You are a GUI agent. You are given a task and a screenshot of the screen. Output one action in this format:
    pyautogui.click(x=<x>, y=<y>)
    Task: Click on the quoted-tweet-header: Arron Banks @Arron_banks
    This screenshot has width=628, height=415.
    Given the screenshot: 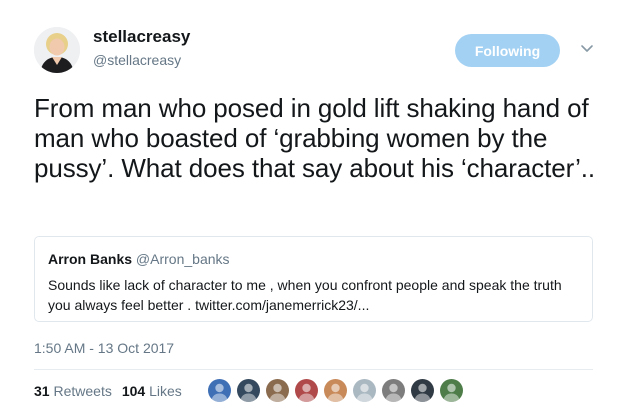 What is the action you would take?
    pyautogui.click(x=139, y=259)
    